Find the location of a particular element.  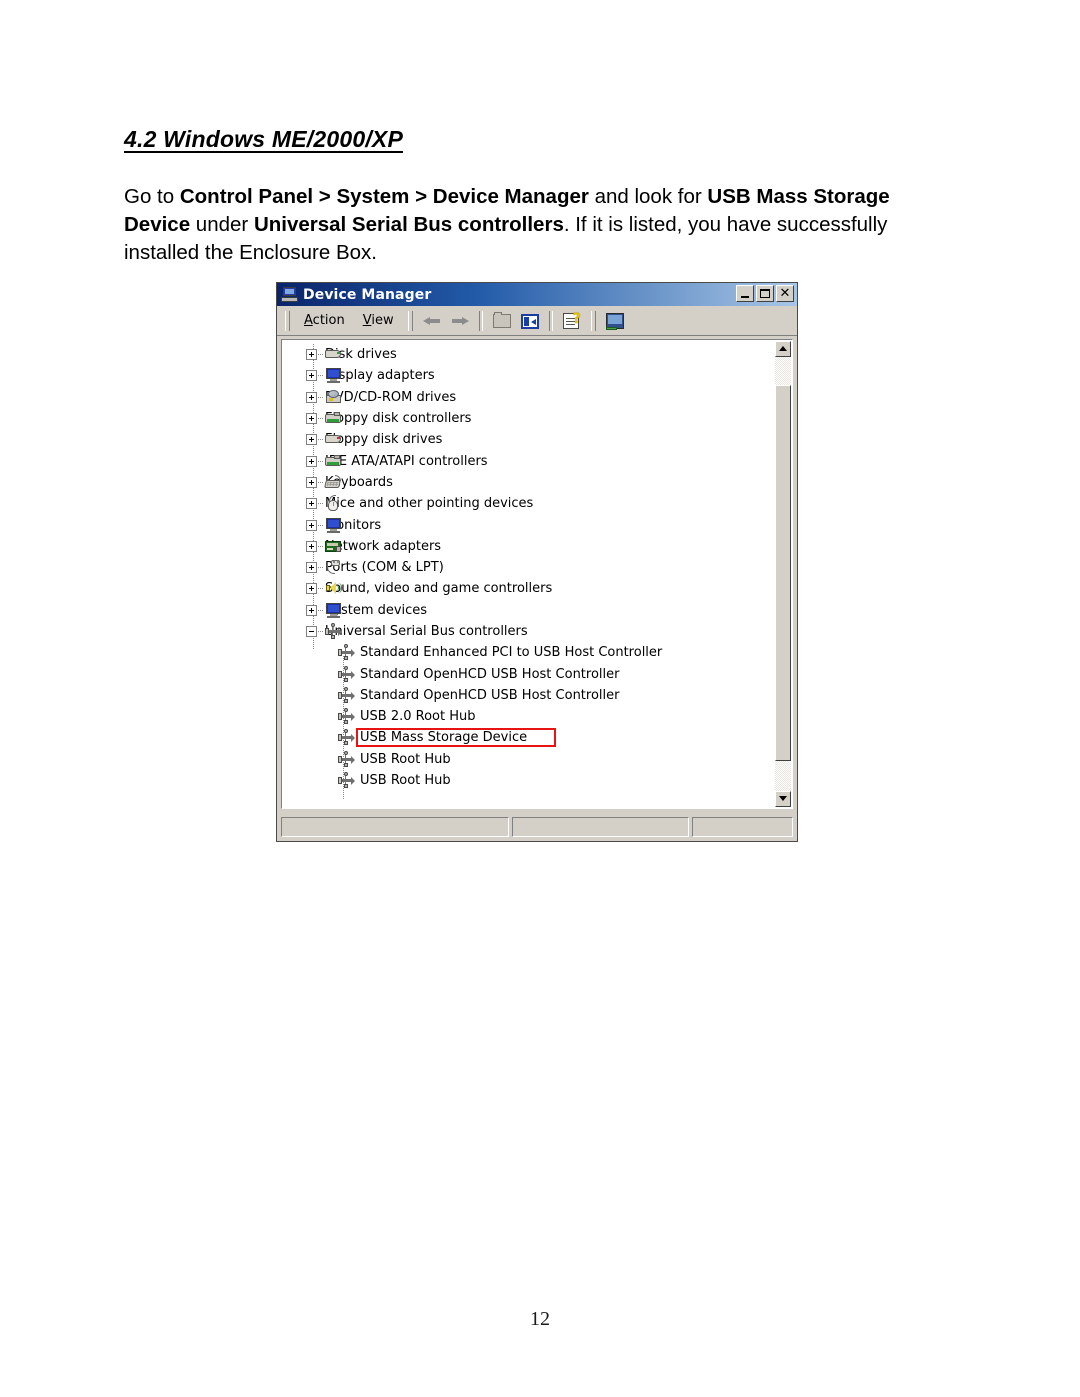

tree-item-display-adapters: Display adapters is located at coordinates (528, 375).